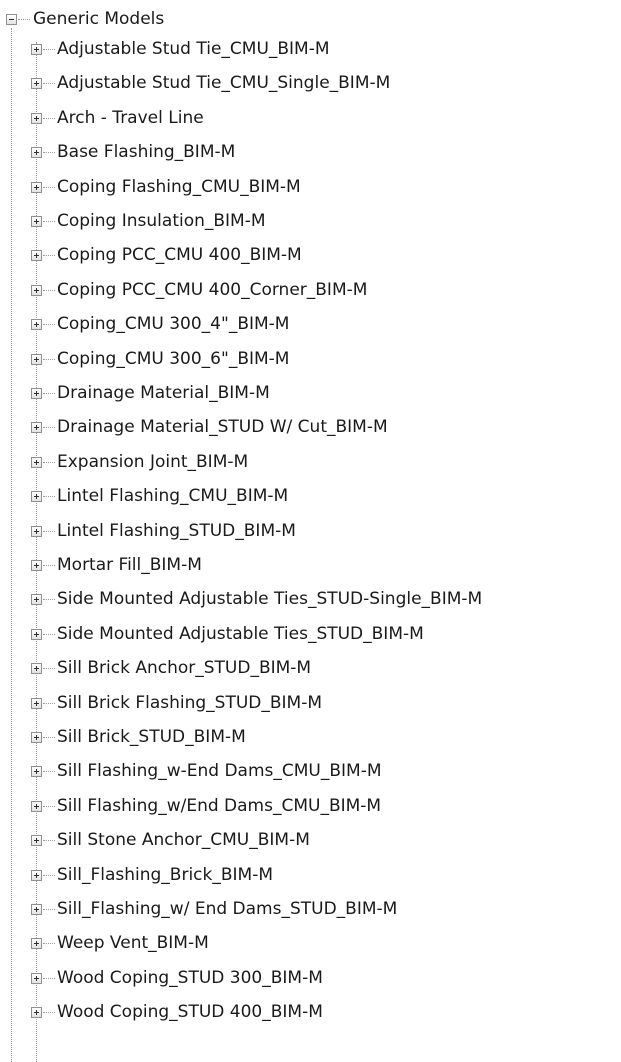  I want to click on collapse-icon, so click(11, 19).